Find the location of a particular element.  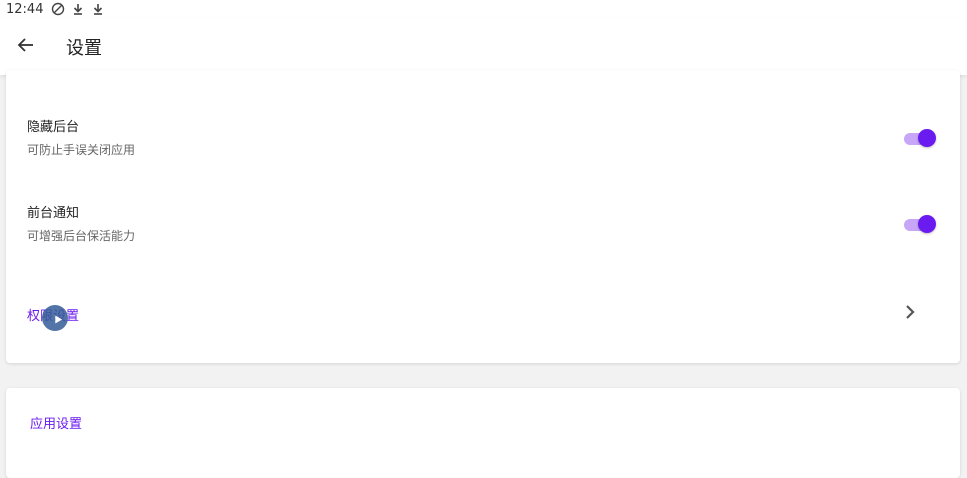

foreground-notification-subtitle: 可增强后台保活能力 is located at coordinates (81, 236).